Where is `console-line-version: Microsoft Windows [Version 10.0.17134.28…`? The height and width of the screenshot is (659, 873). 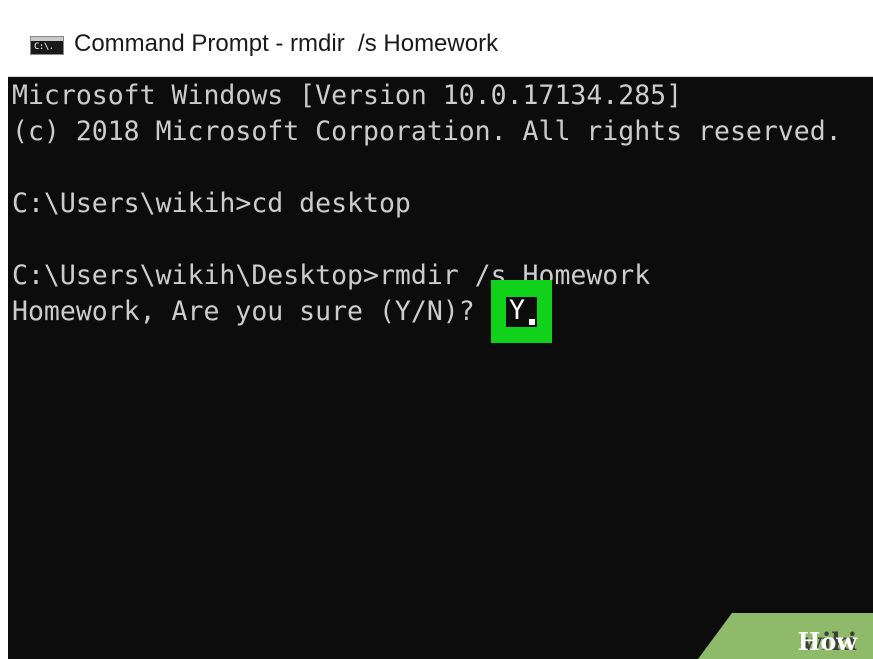 console-line-version: Microsoft Windows [Version 10.0.17134.28… is located at coordinates (347, 95).